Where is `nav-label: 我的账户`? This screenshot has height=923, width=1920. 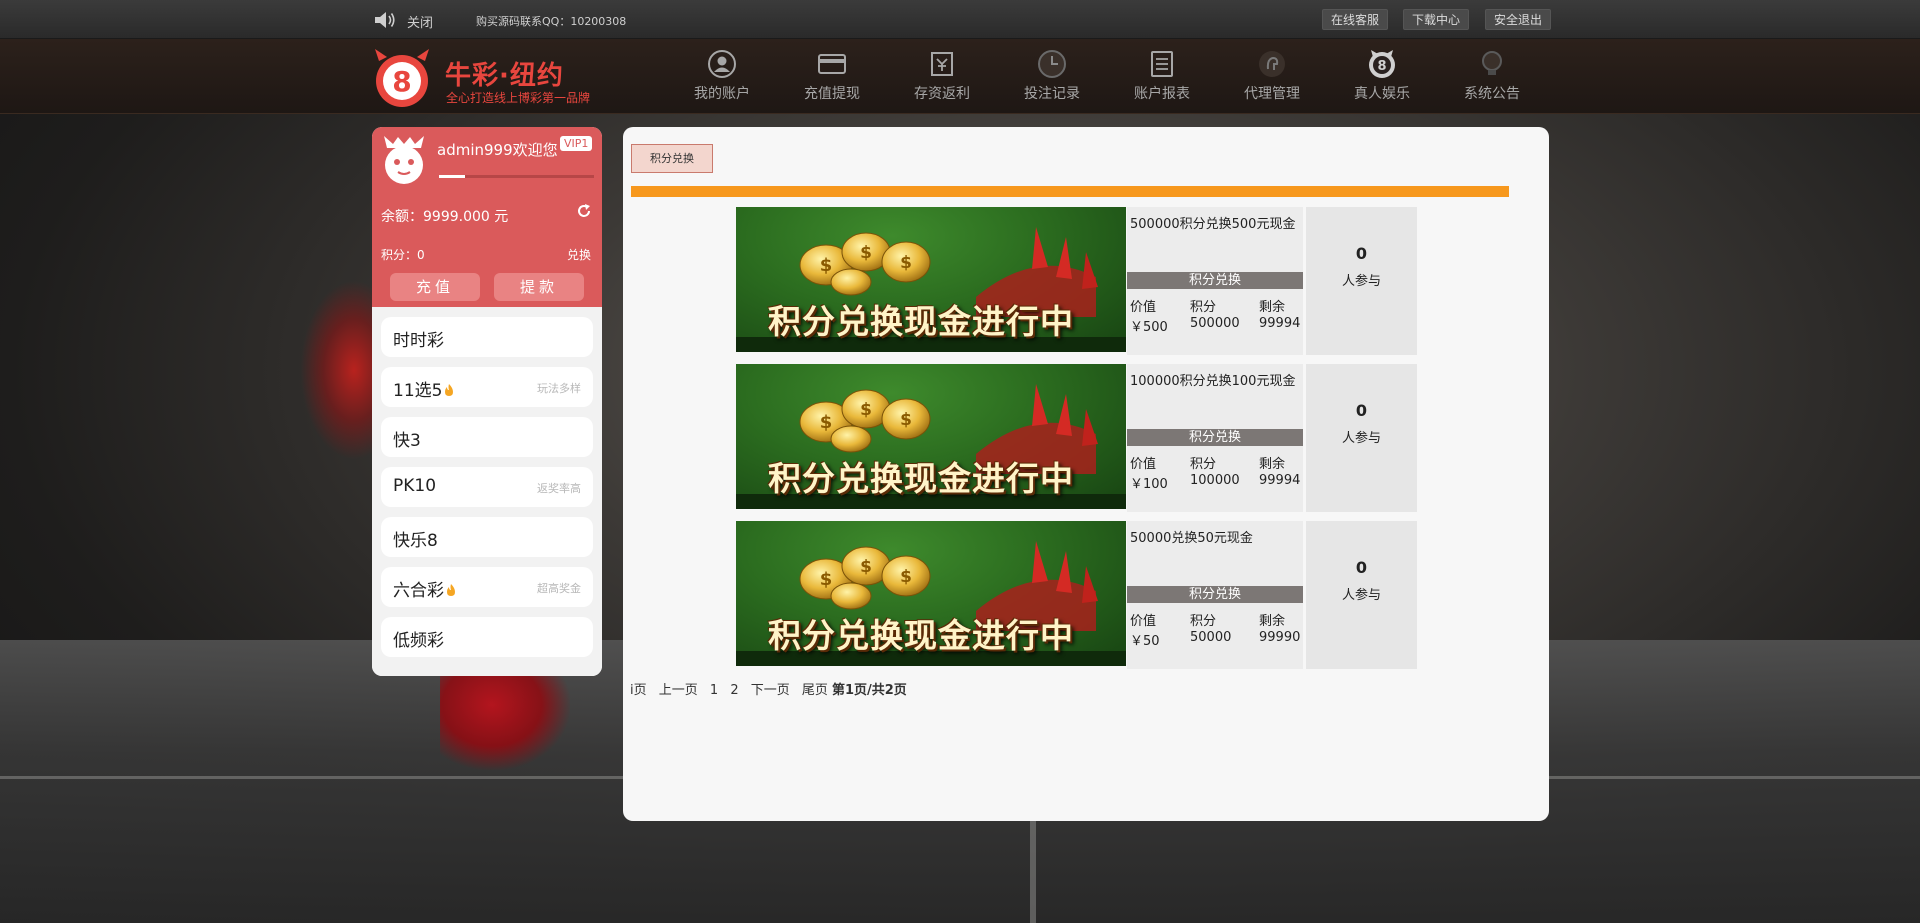
nav-label: 我的账户 is located at coordinates (722, 94).